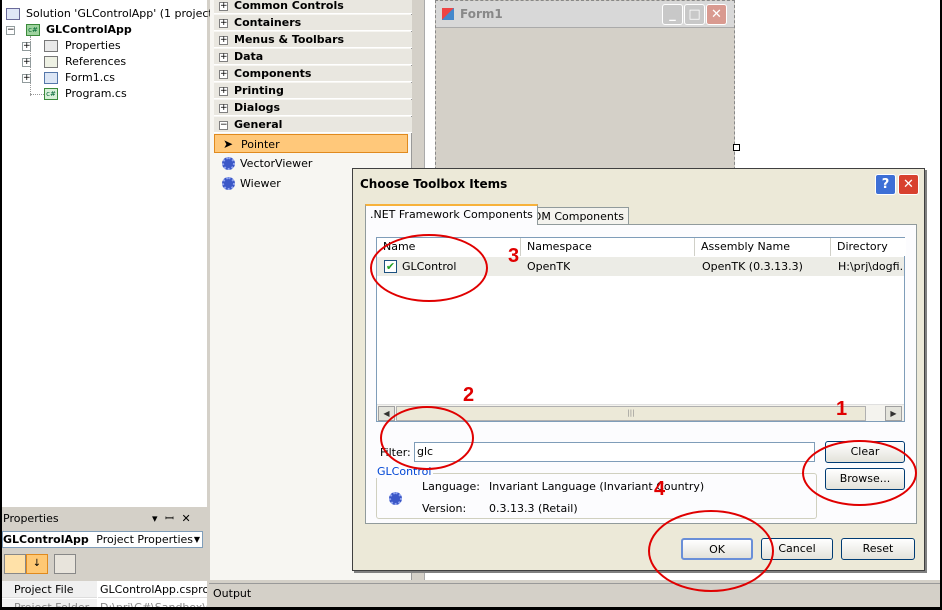  Describe the element at coordinates (574, 216) in the screenshot. I see `tab-label: COM Components` at that location.